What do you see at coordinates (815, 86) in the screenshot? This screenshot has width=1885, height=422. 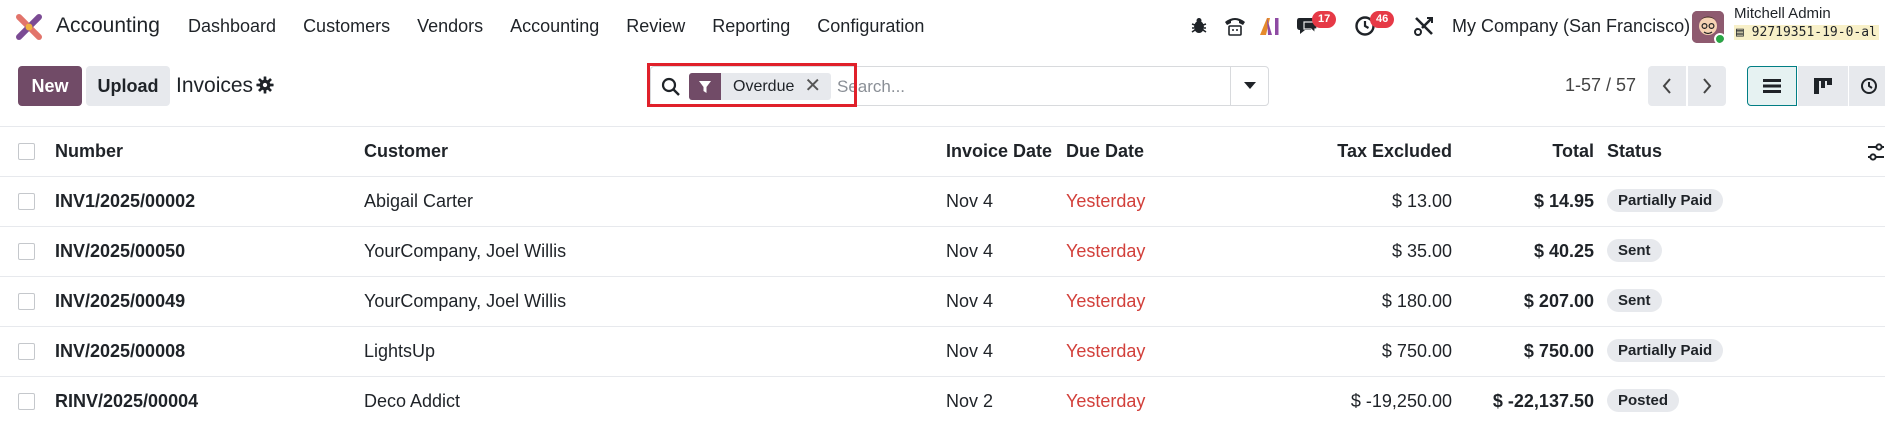 I see `close-icon: ✕` at bounding box center [815, 86].